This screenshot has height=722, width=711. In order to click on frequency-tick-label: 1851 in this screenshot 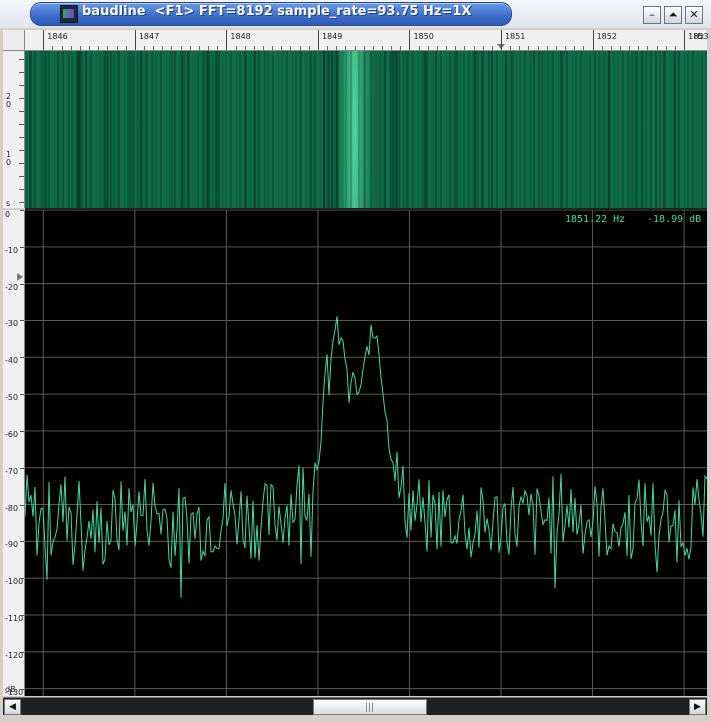, I will do `click(515, 36)`.